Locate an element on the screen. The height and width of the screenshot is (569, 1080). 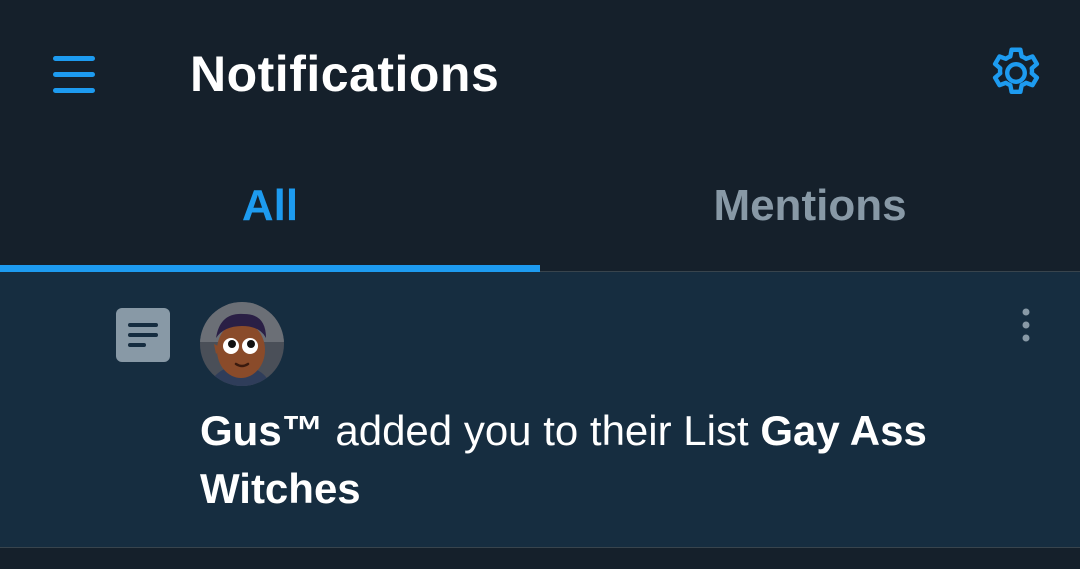
next-item-strip is located at coordinates (540, 558).